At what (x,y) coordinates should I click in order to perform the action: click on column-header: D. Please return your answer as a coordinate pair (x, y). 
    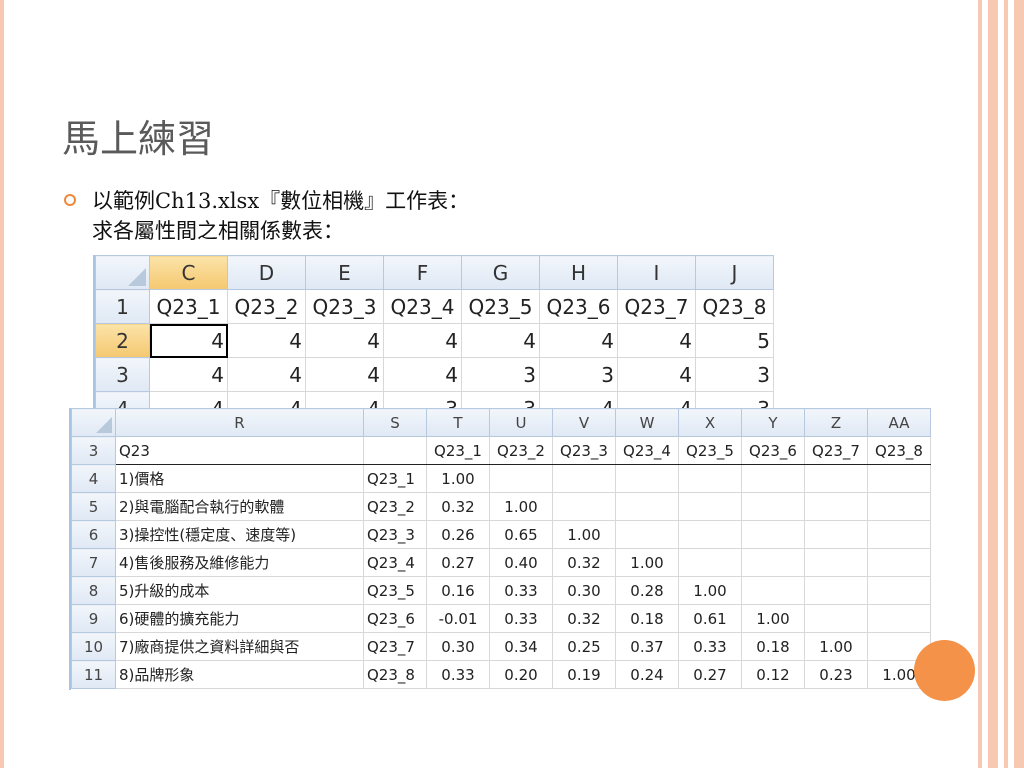
    Looking at the image, I should click on (266, 272).